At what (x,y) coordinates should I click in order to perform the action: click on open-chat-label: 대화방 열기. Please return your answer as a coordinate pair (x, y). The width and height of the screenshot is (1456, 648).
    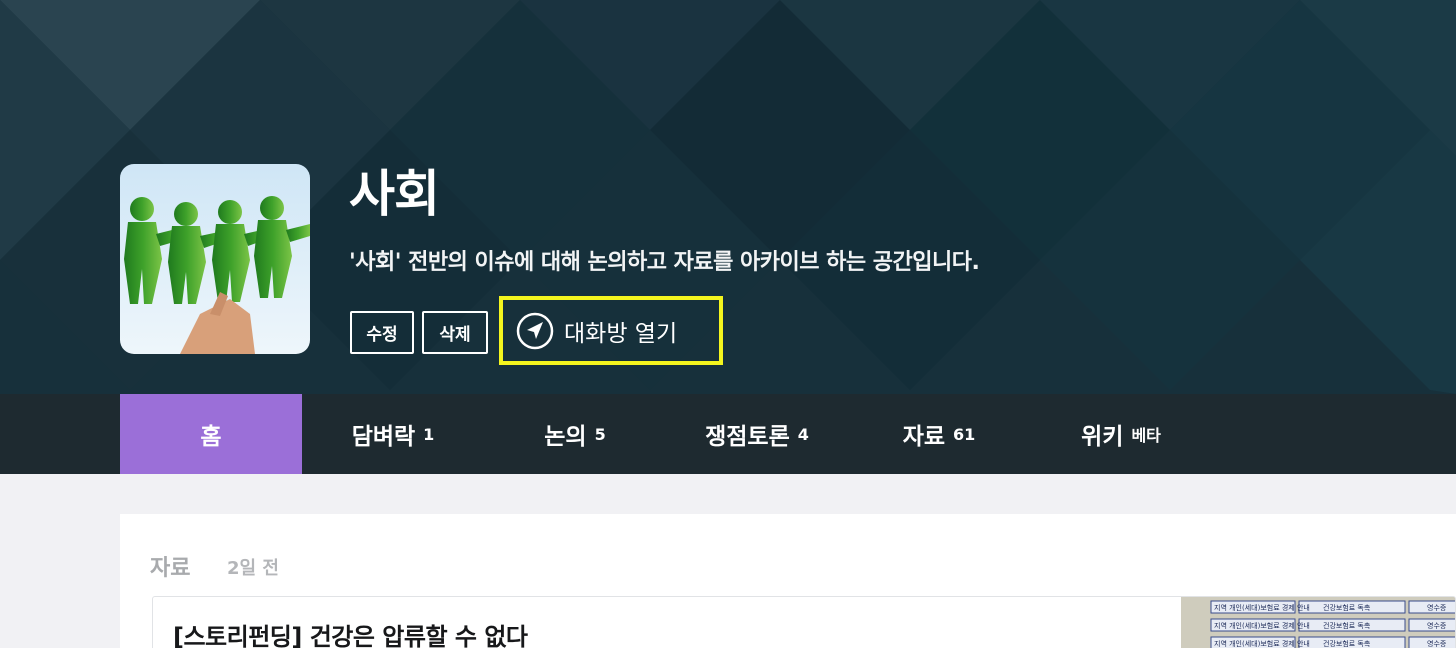
    Looking at the image, I should click on (621, 333).